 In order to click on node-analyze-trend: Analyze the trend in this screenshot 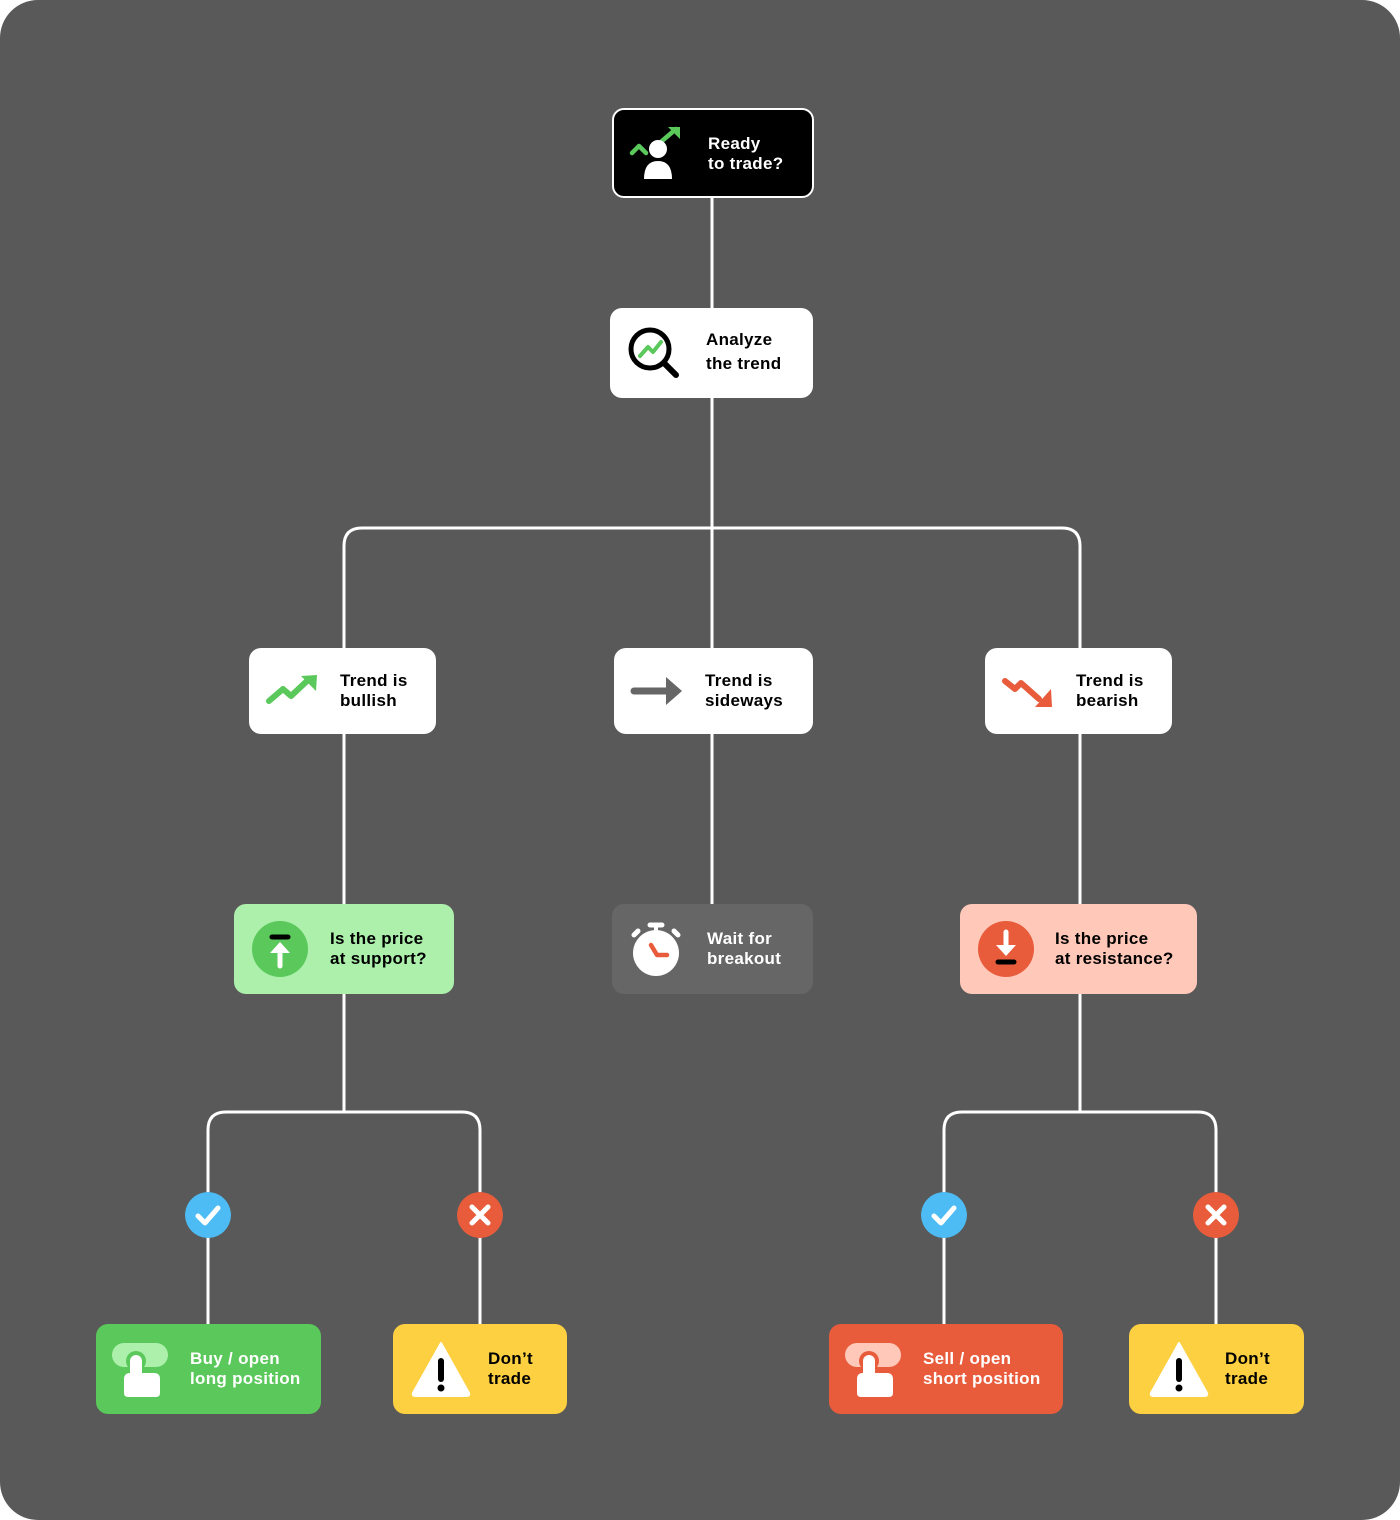, I will do `click(711, 353)`.